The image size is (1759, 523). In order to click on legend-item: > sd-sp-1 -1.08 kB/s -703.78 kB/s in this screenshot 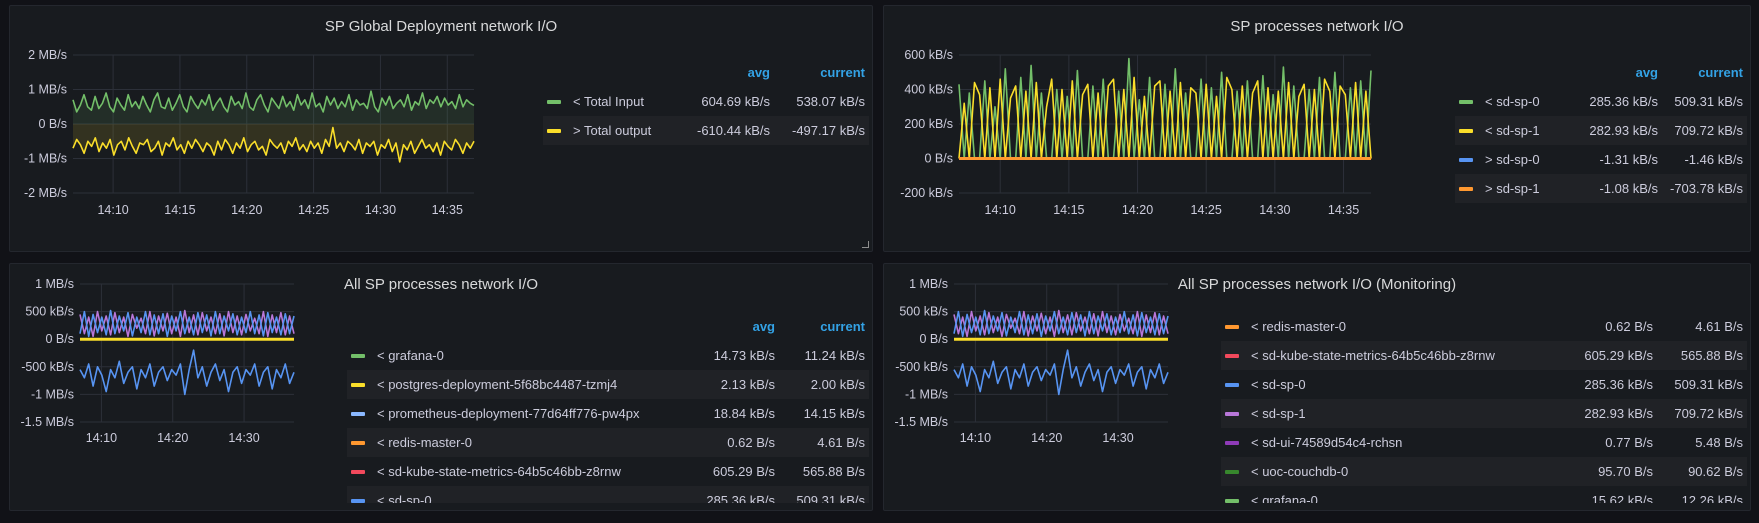, I will do `click(1601, 188)`.